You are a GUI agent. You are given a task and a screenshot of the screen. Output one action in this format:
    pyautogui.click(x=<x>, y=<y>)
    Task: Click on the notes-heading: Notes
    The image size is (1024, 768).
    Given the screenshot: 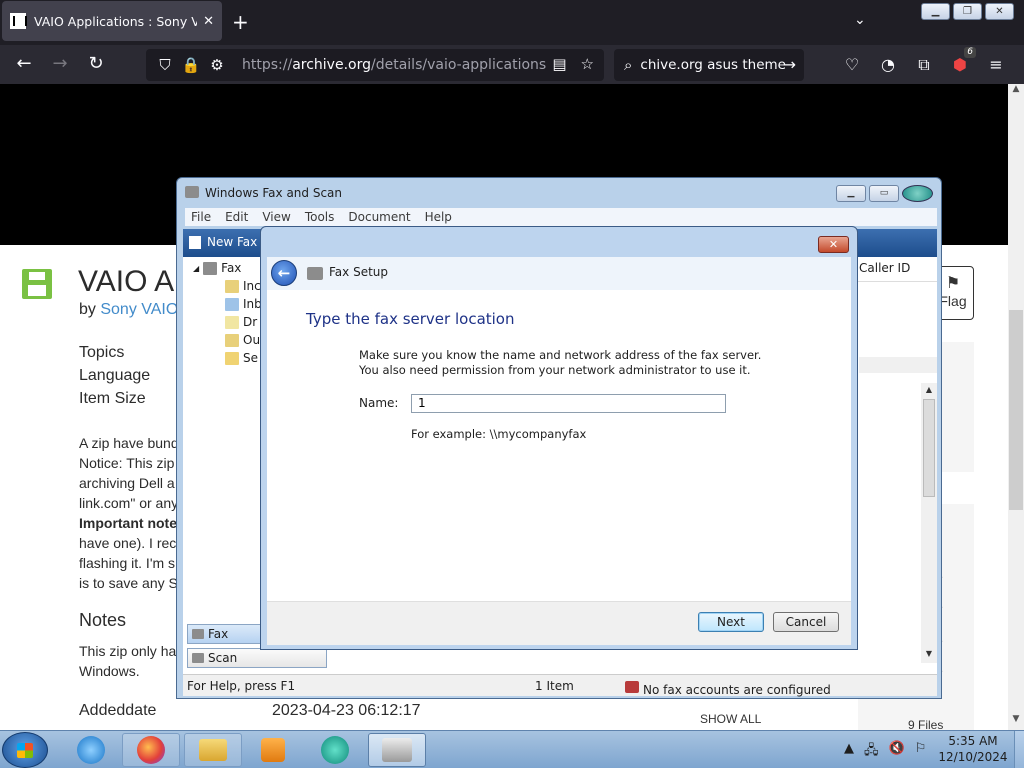 What is the action you would take?
    pyautogui.click(x=103, y=620)
    